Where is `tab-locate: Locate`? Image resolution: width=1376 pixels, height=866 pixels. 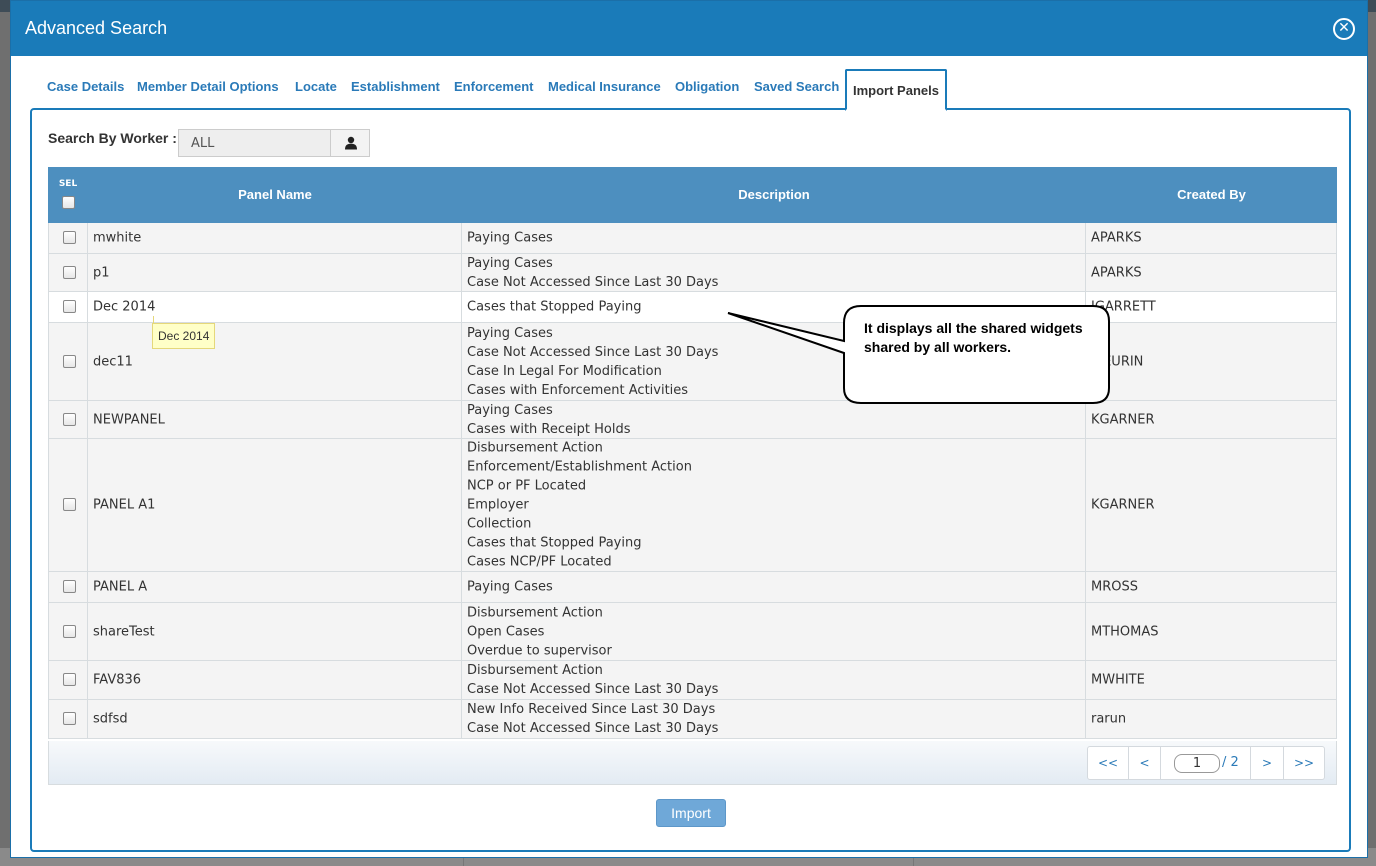 tab-locate: Locate is located at coordinates (316, 89).